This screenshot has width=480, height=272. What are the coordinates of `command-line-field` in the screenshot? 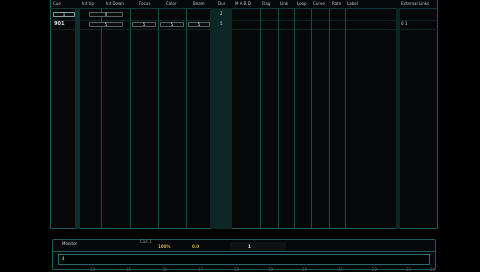 It's located at (244, 259).